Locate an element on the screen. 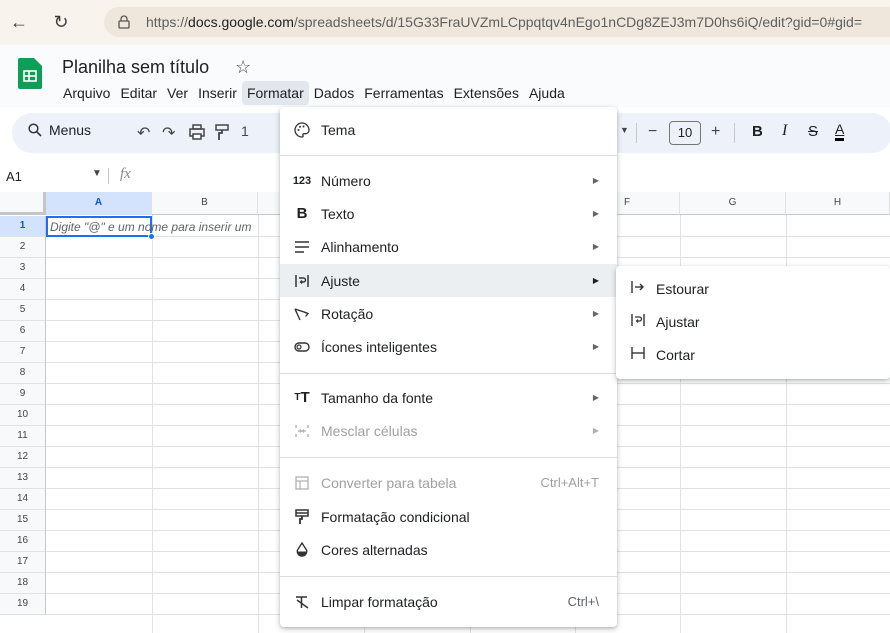 The width and height of the screenshot is (890, 633). menu-editar: Editar is located at coordinates (138, 93).